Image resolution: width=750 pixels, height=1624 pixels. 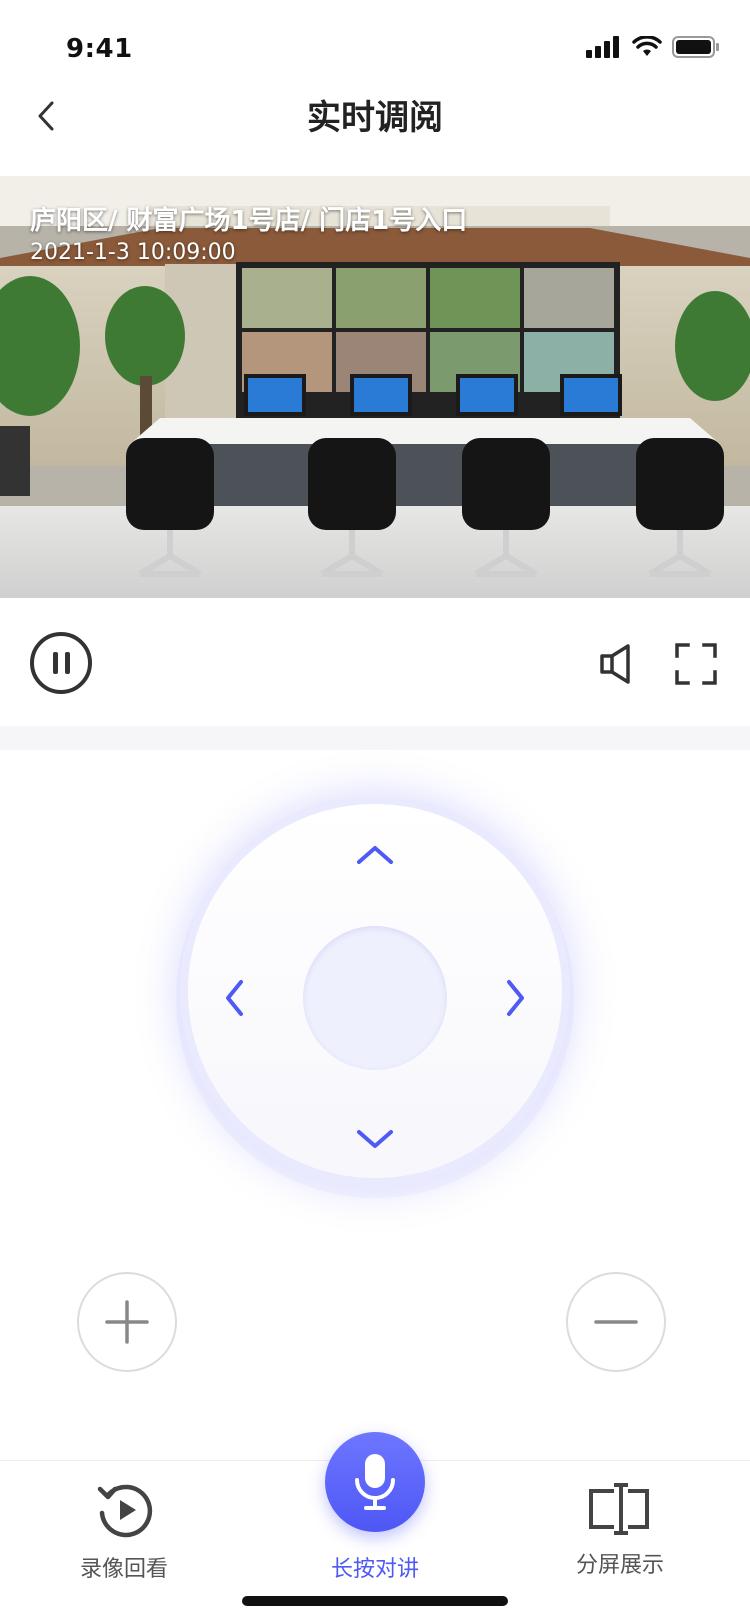 What do you see at coordinates (249, 221) in the screenshot?
I see `camera-location-label: 庐阳区/ 财富广场1号店/ 门店1号入口` at bounding box center [249, 221].